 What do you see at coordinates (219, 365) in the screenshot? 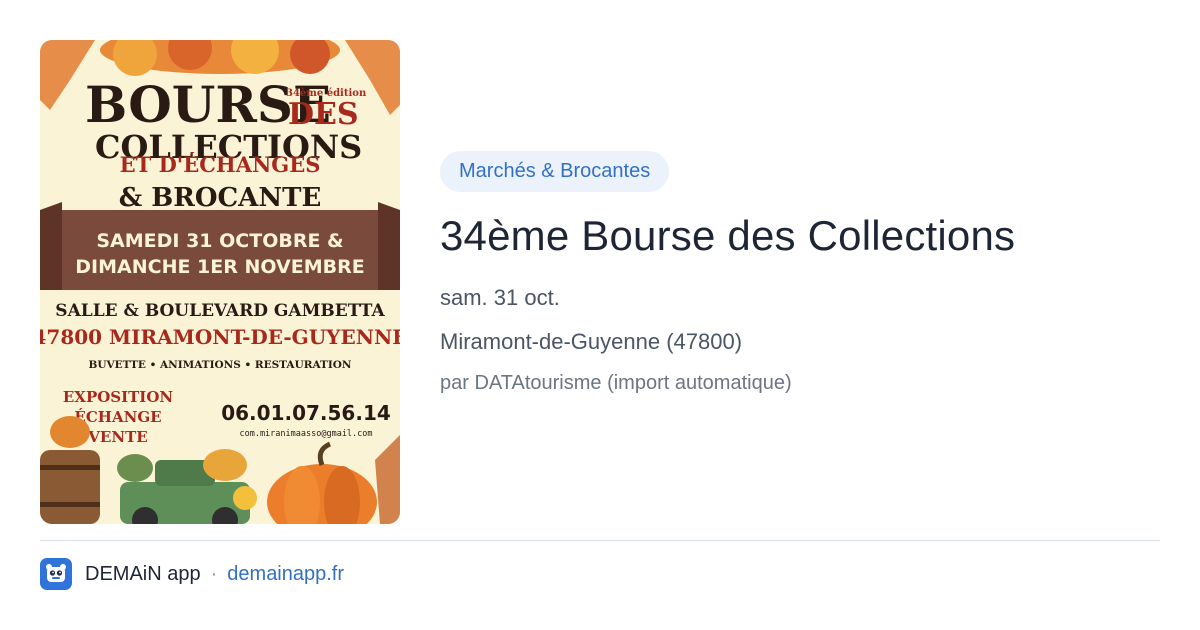
I see `poster-services: BUVETTE • ANIMATIONS • RESTAURATION` at bounding box center [219, 365].